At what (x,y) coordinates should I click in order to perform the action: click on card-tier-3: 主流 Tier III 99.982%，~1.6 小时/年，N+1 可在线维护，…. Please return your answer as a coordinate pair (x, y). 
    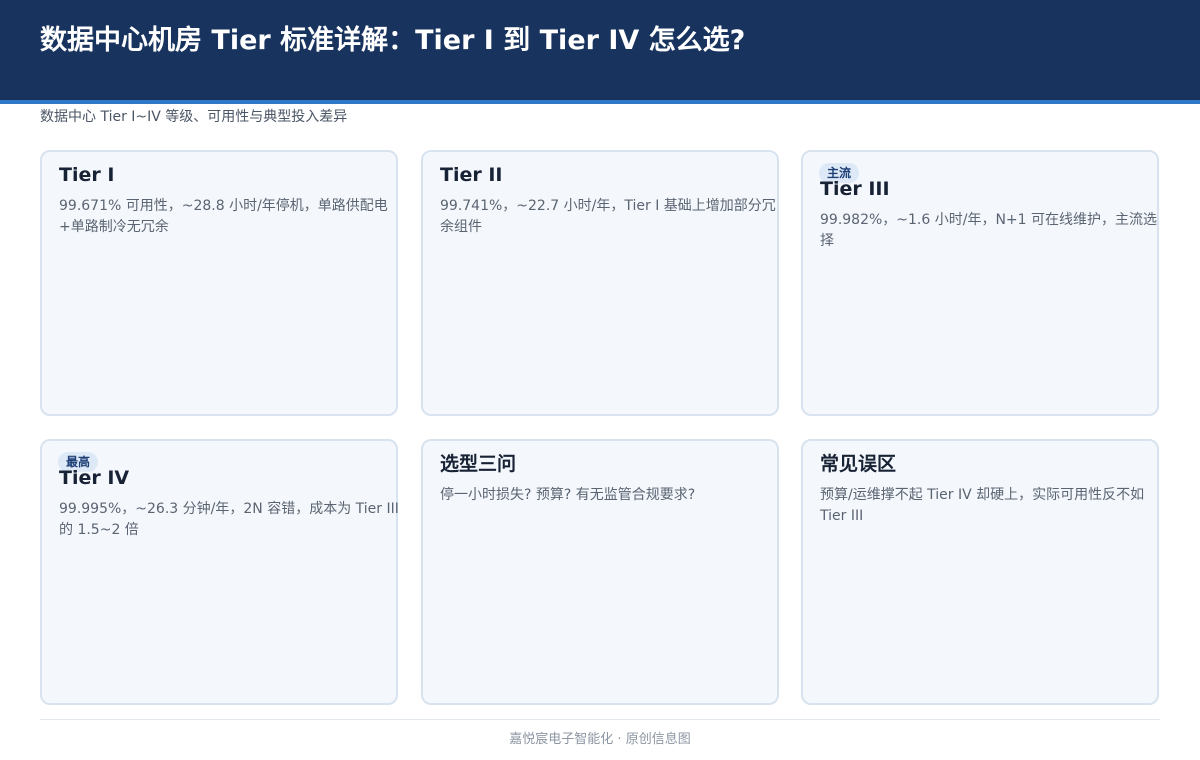
    Looking at the image, I should click on (980, 283).